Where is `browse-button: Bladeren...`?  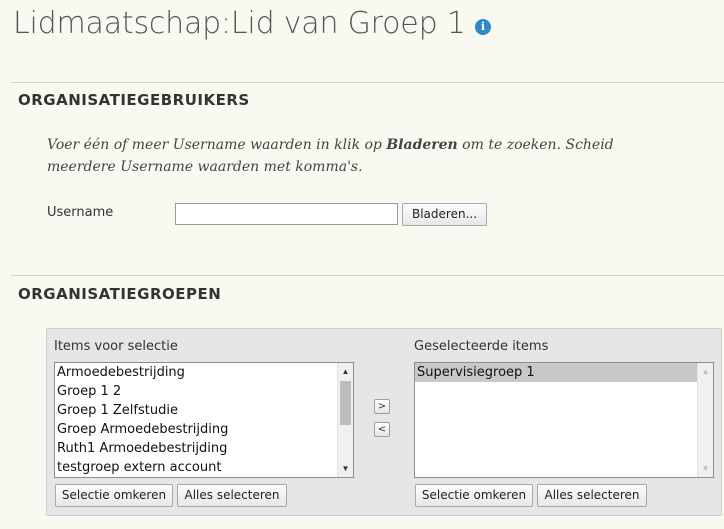 browse-button: Bladeren... is located at coordinates (444, 214).